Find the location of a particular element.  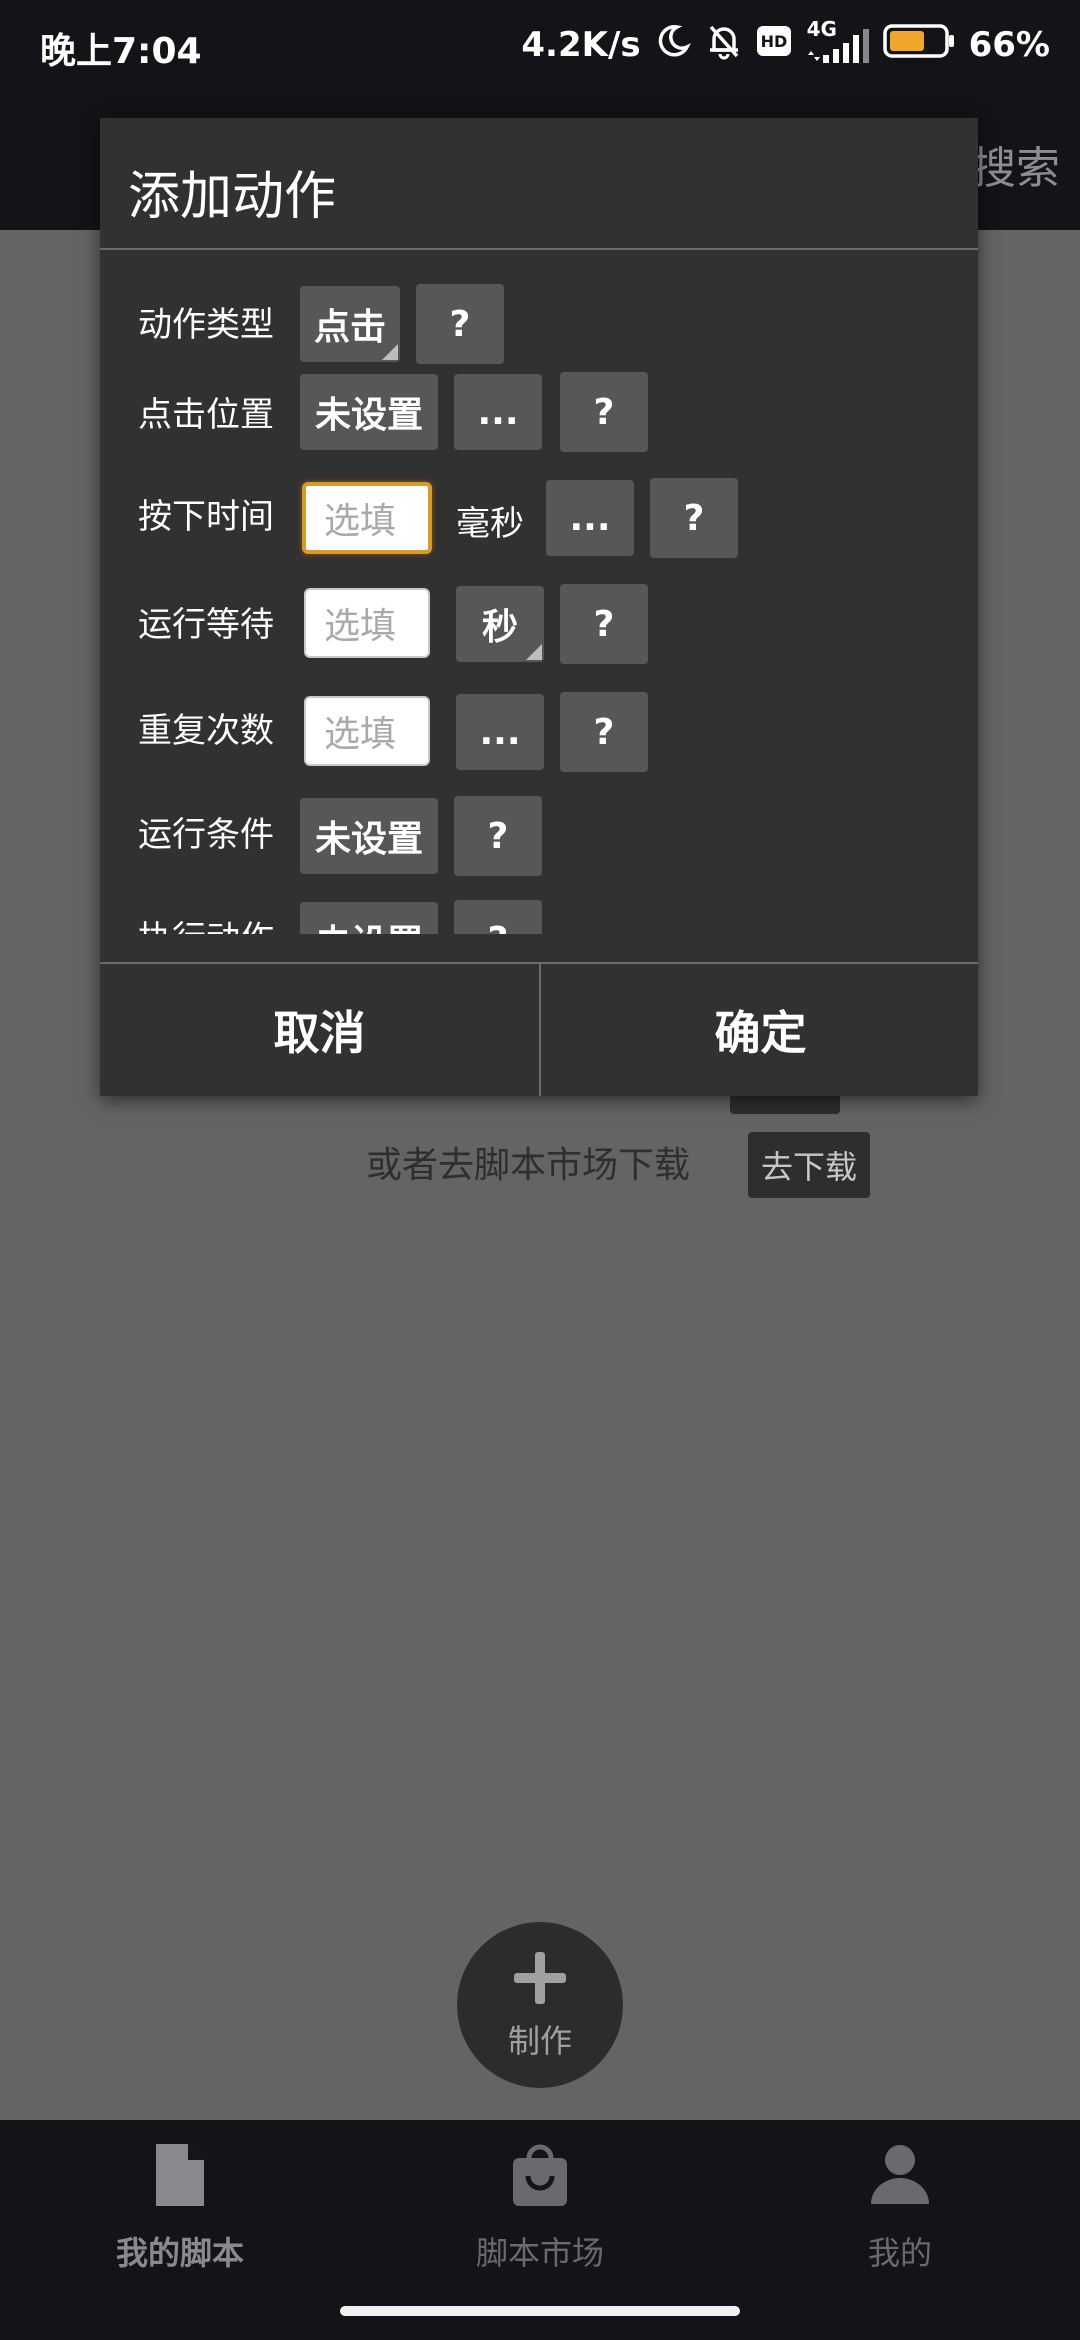

create-fab: 制作 is located at coordinates (540, 2005).